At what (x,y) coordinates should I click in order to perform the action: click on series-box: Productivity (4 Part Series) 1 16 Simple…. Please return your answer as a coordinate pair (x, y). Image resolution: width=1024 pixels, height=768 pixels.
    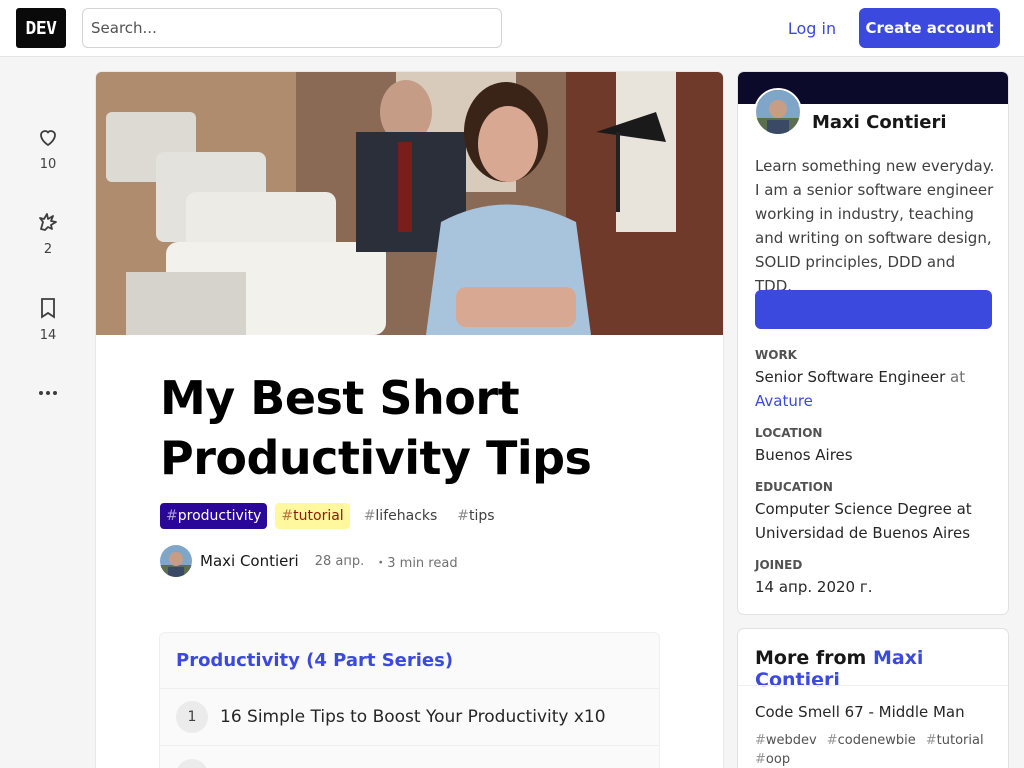
    Looking at the image, I should click on (409, 700).